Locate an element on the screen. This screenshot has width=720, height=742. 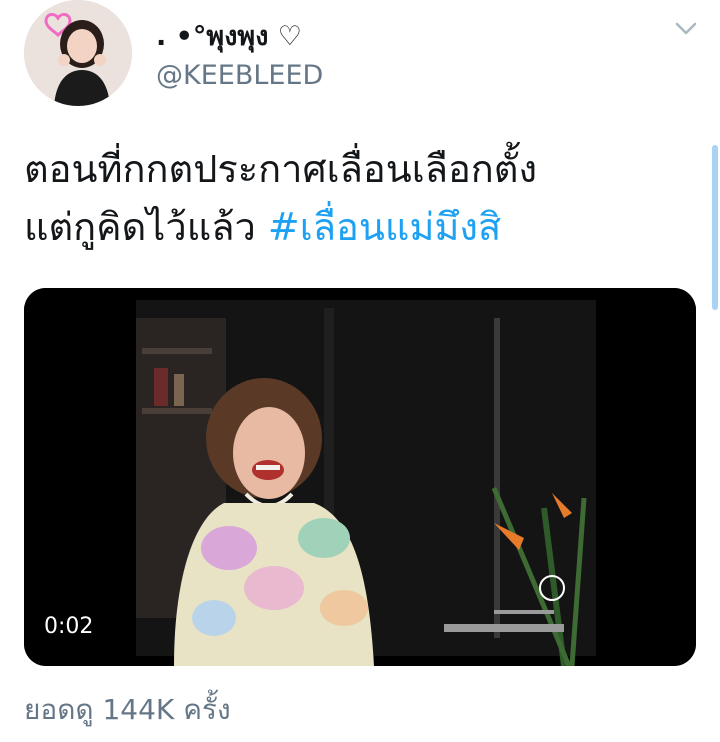
video-duration: 0:02 is located at coordinates (69, 626).